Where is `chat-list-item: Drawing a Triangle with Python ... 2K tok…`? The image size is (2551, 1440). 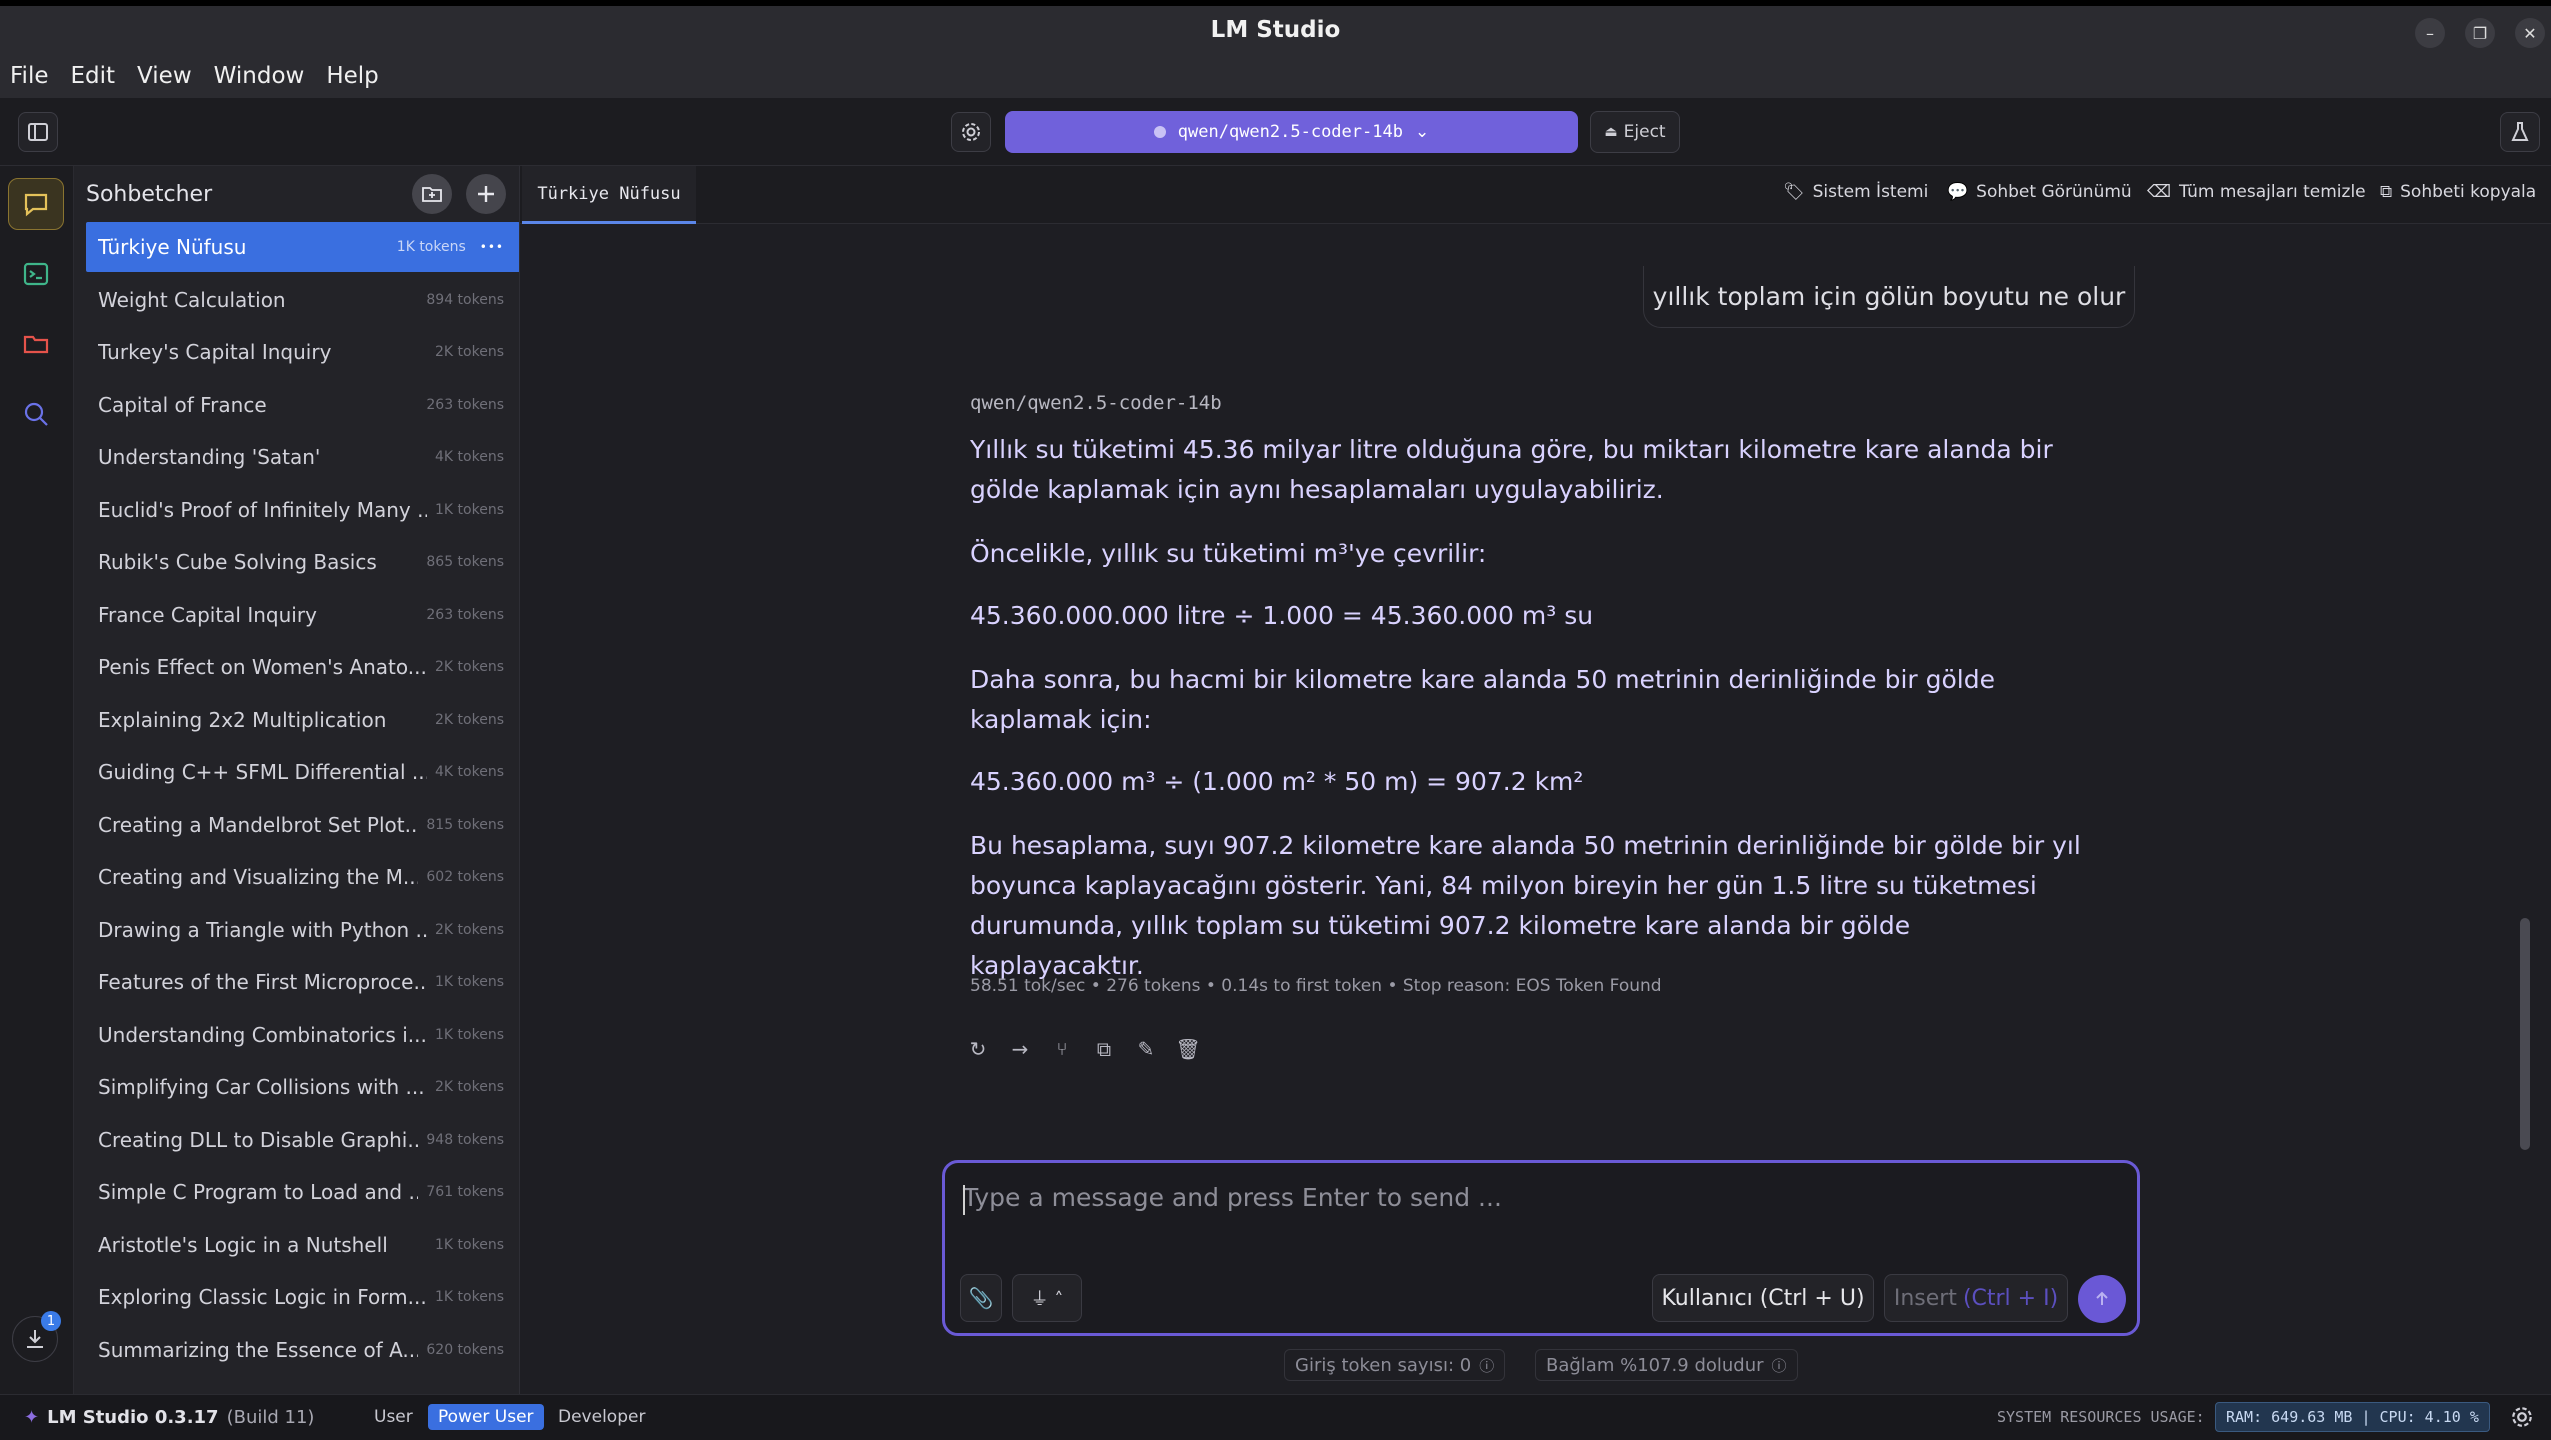
chat-list-item: Drawing a Triangle with Python ... 2K tok… is located at coordinates (302, 930).